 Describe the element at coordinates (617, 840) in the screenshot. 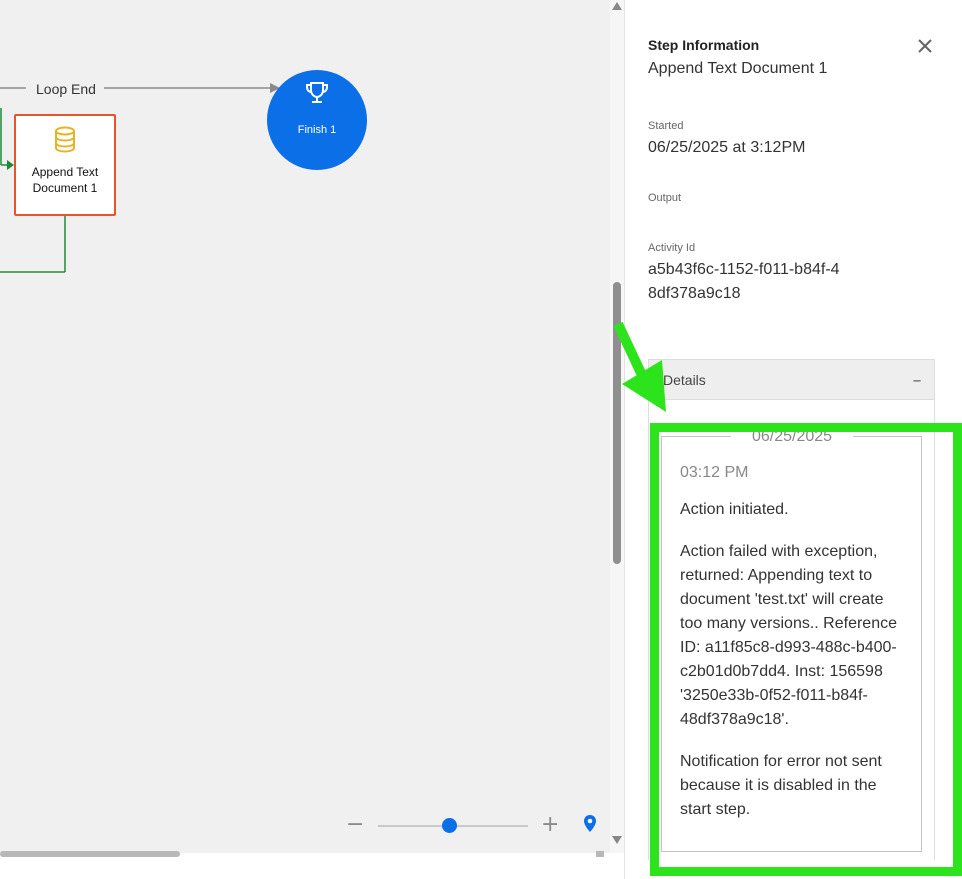

I see `scroll-down-arrow-icon` at that location.